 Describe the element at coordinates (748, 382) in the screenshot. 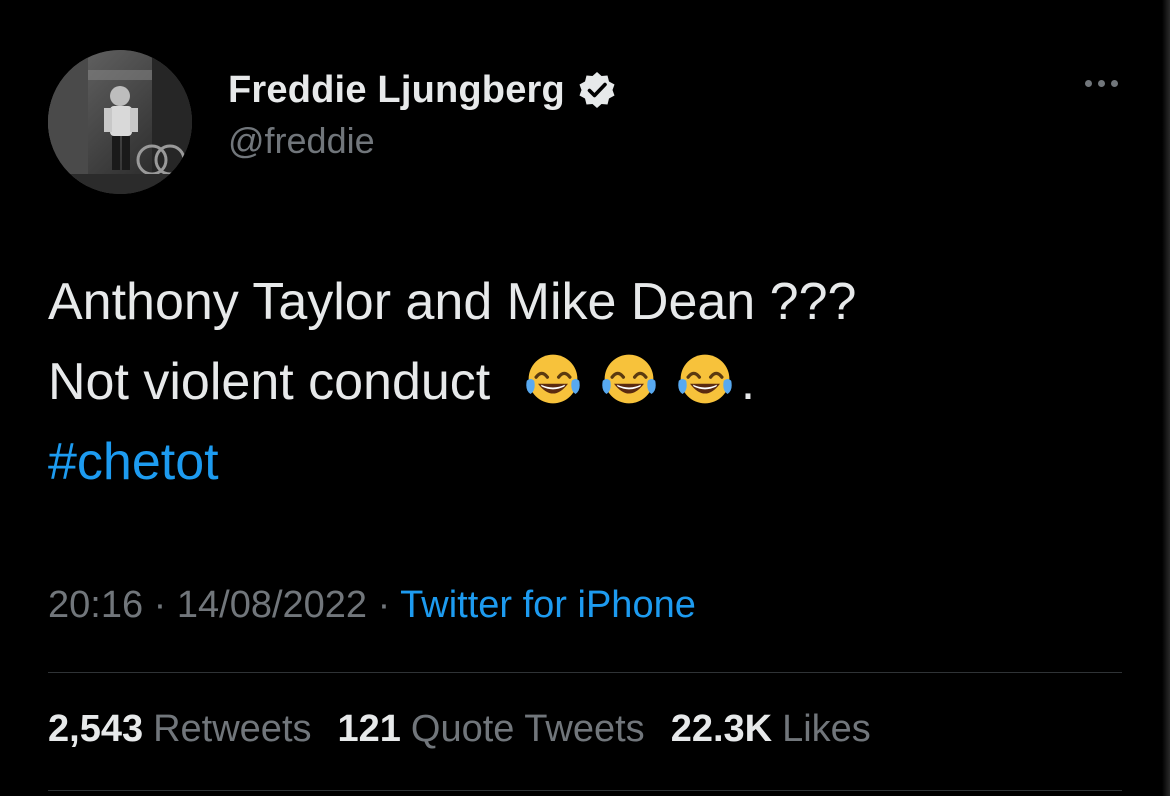

I see `tweet-line-2-trailing: .` at that location.